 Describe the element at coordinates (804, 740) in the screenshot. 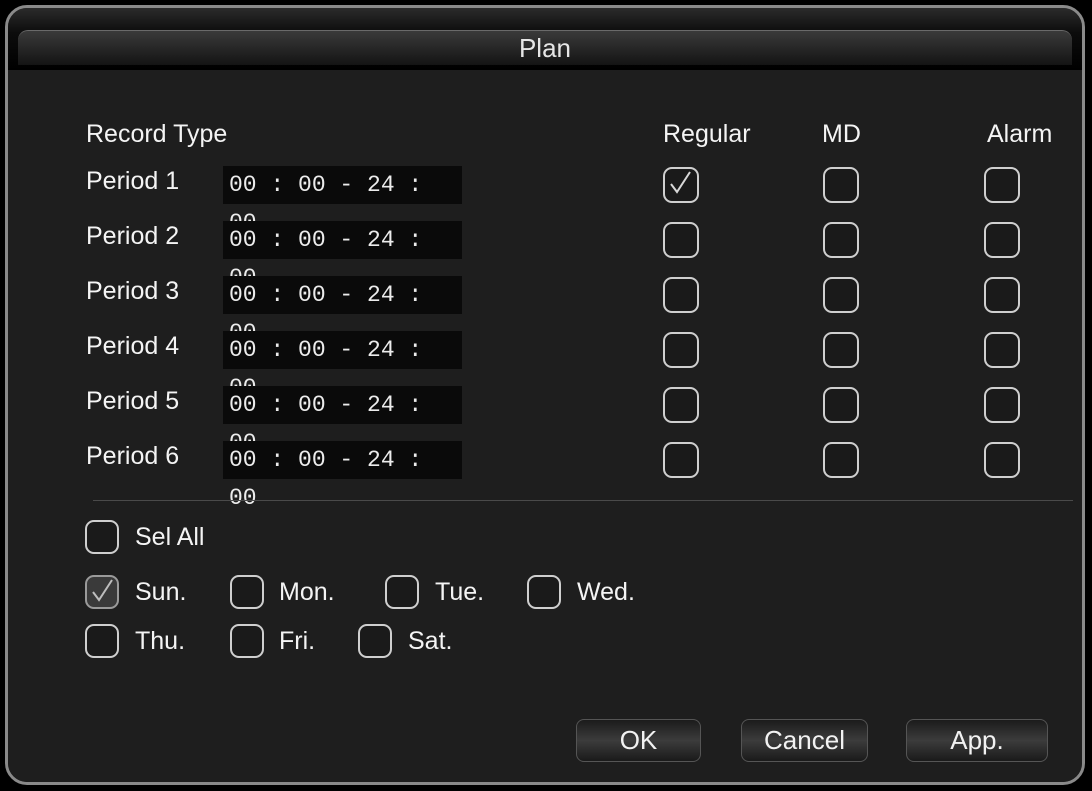

I see `cancel-button: Cancel` at that location.